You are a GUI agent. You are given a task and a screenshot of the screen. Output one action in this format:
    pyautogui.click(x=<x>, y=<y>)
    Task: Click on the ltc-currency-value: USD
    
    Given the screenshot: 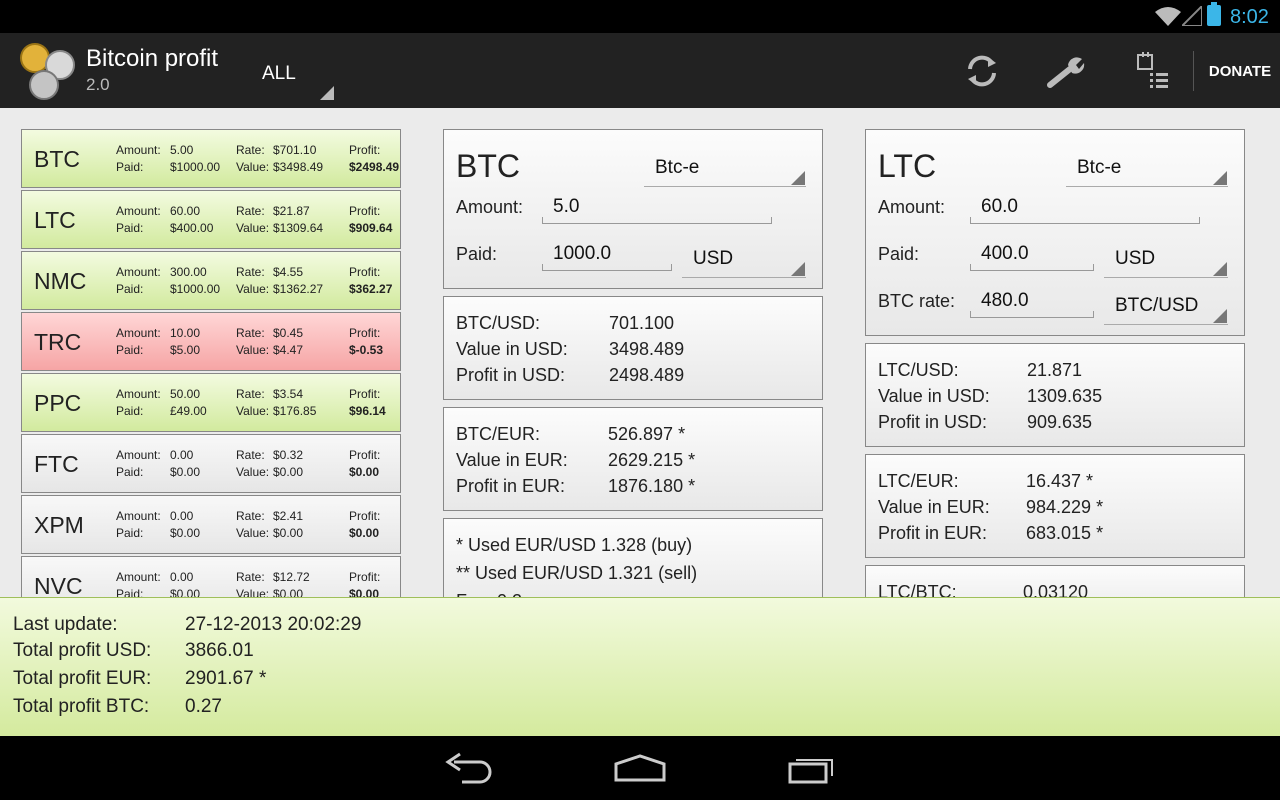 What is the action you would take?
    pyautogui.click(x=1135, y=258)
    